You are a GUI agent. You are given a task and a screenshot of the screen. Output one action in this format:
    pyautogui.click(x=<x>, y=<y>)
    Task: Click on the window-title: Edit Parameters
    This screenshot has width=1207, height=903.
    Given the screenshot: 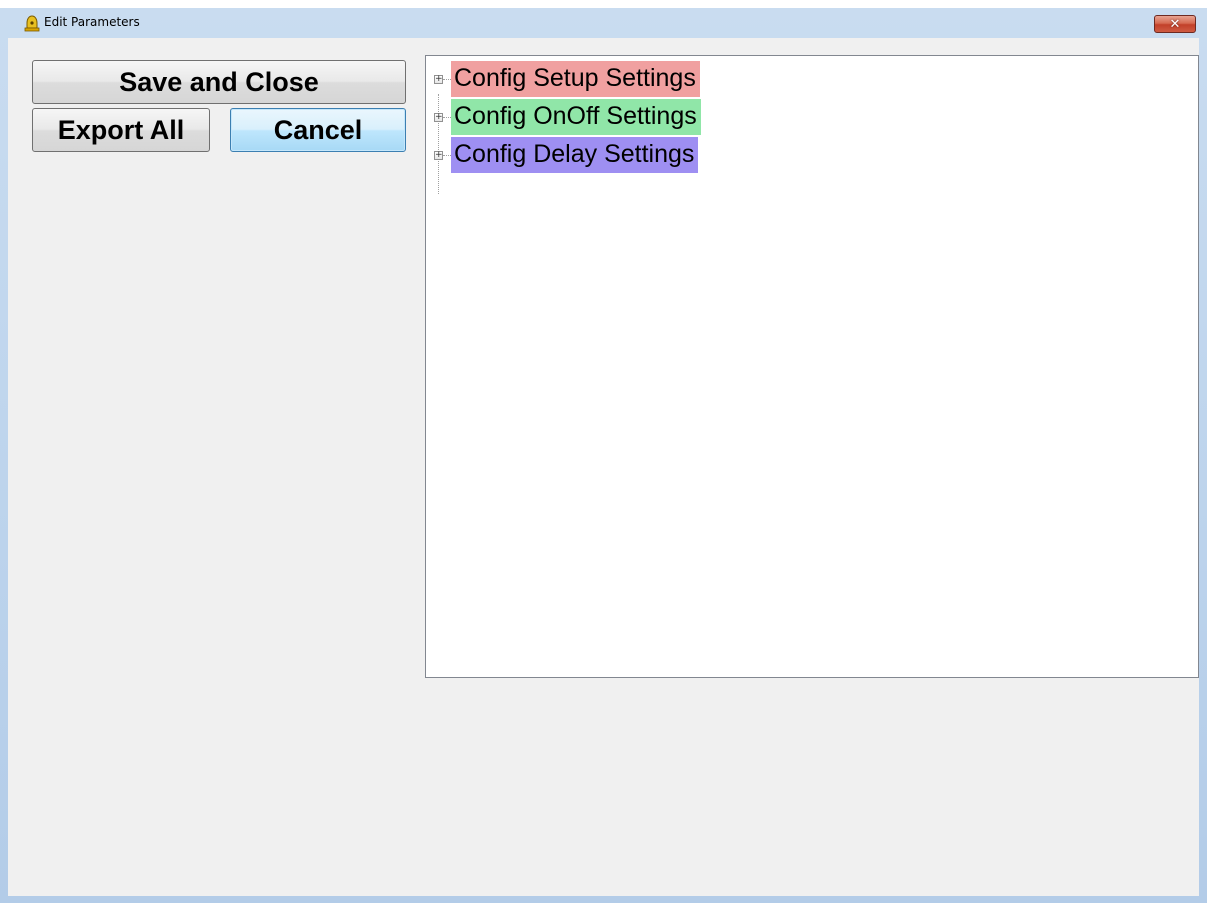 What is the action you would take?
    pyautogui.click(x=92, y=22)
    